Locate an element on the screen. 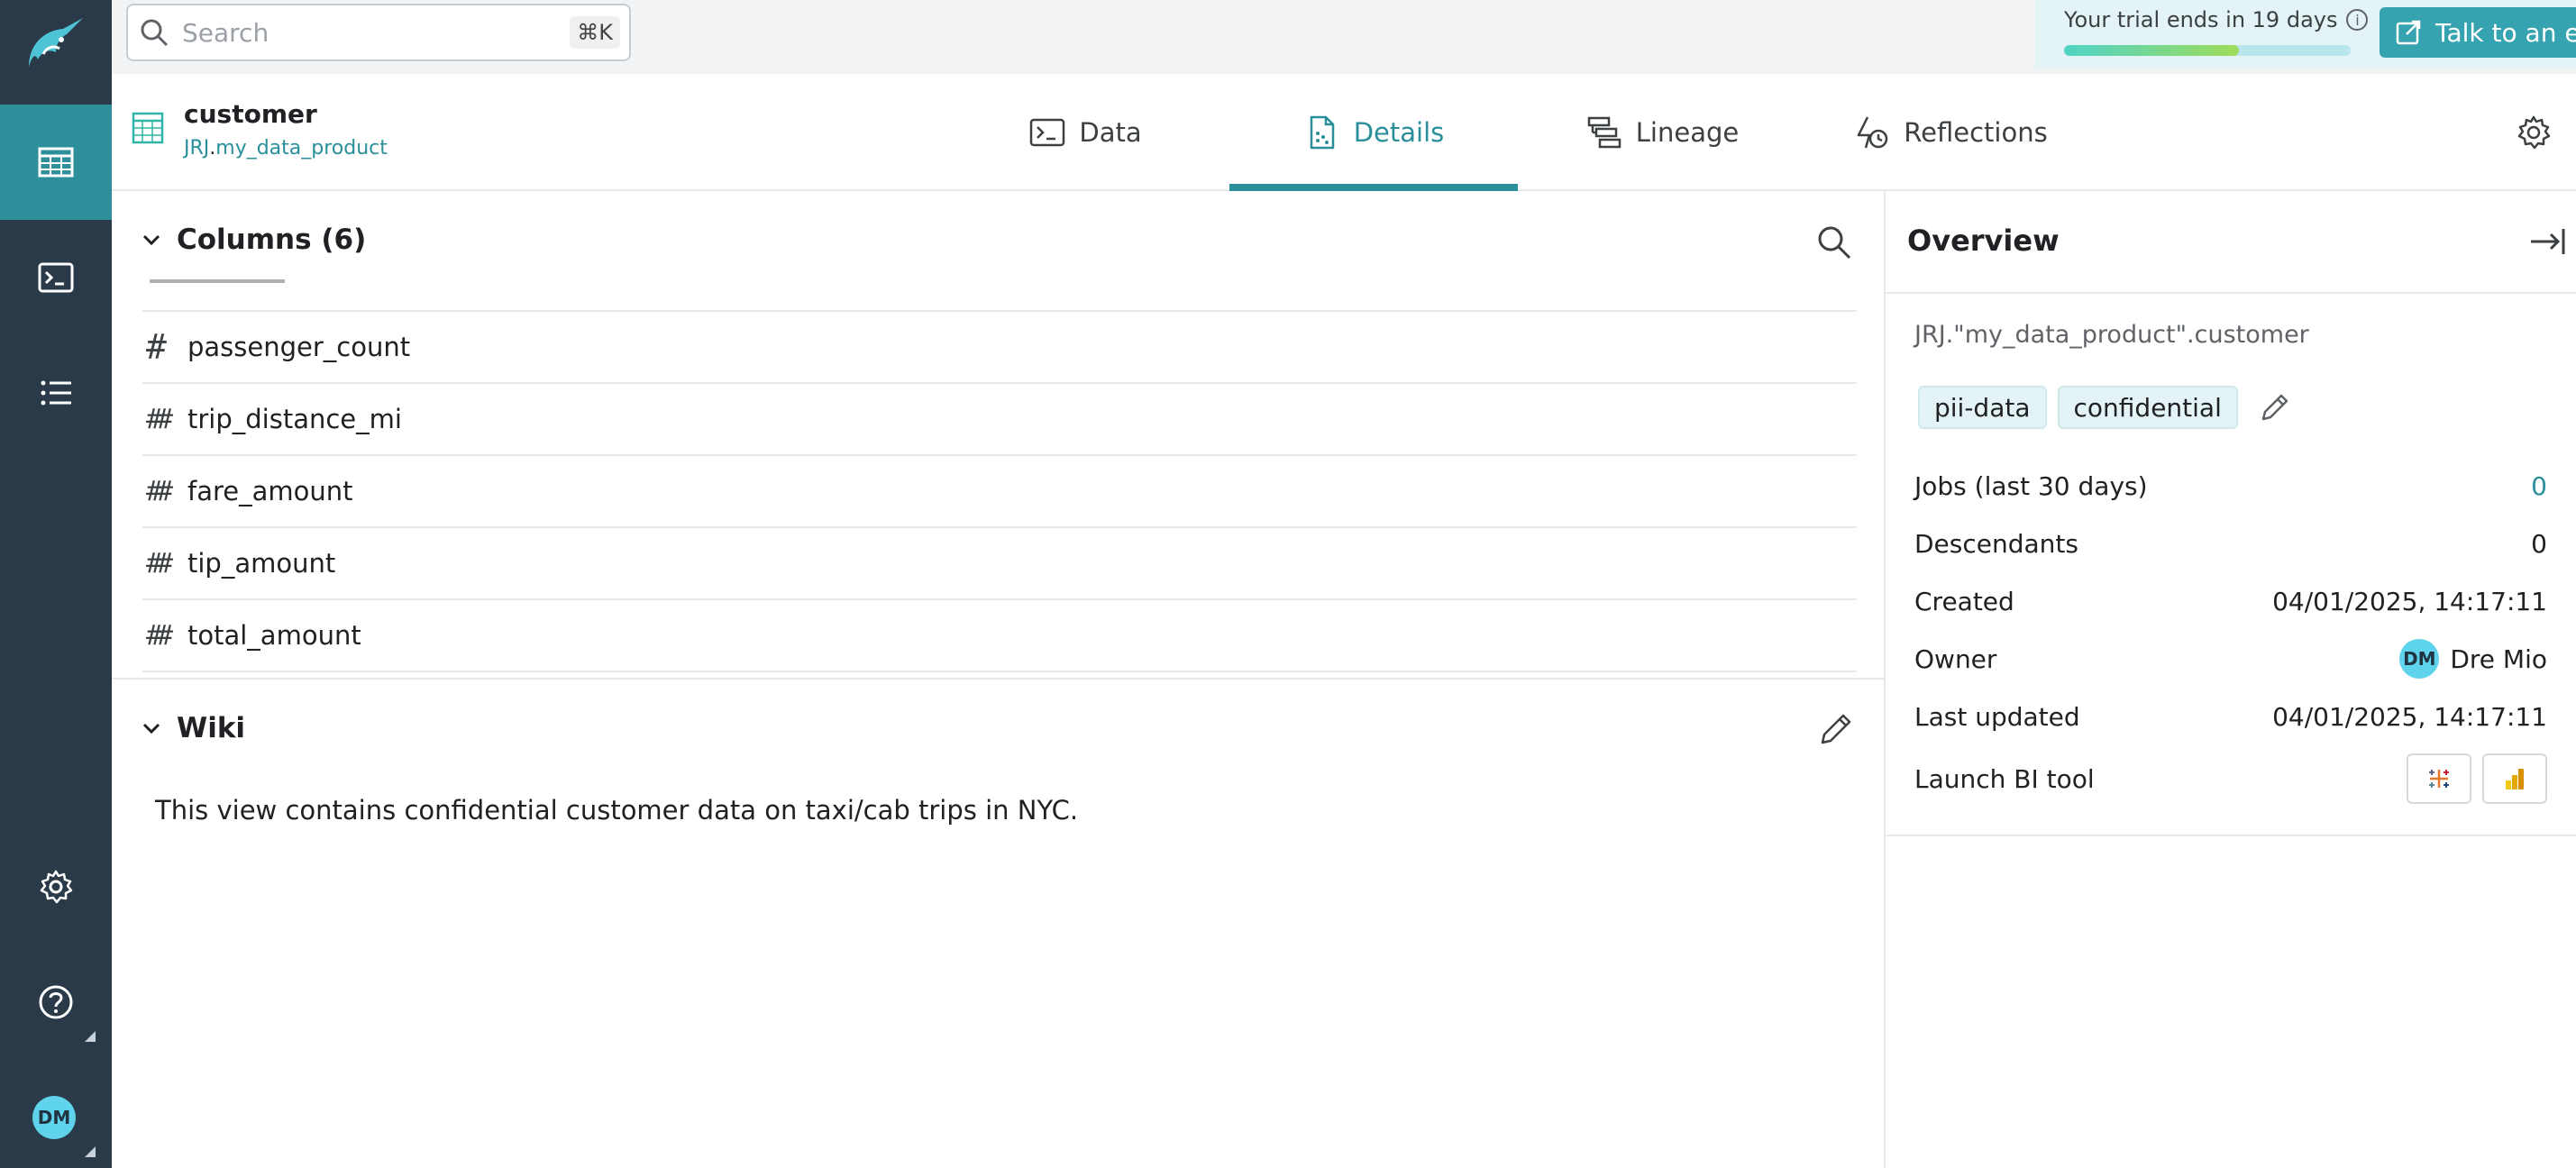 The height and width of the screenshot is (1168, 2576). left-nav-rail: DM is located at coordinates (56, 584).